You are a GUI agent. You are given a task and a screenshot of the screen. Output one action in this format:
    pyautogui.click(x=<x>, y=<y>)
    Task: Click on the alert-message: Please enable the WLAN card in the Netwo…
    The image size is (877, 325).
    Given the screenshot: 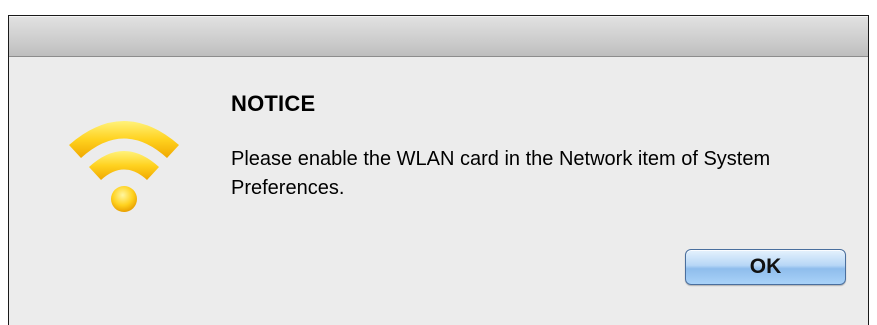 What is the action you would take?
    pyautogui.click(x=501, y=173)
    